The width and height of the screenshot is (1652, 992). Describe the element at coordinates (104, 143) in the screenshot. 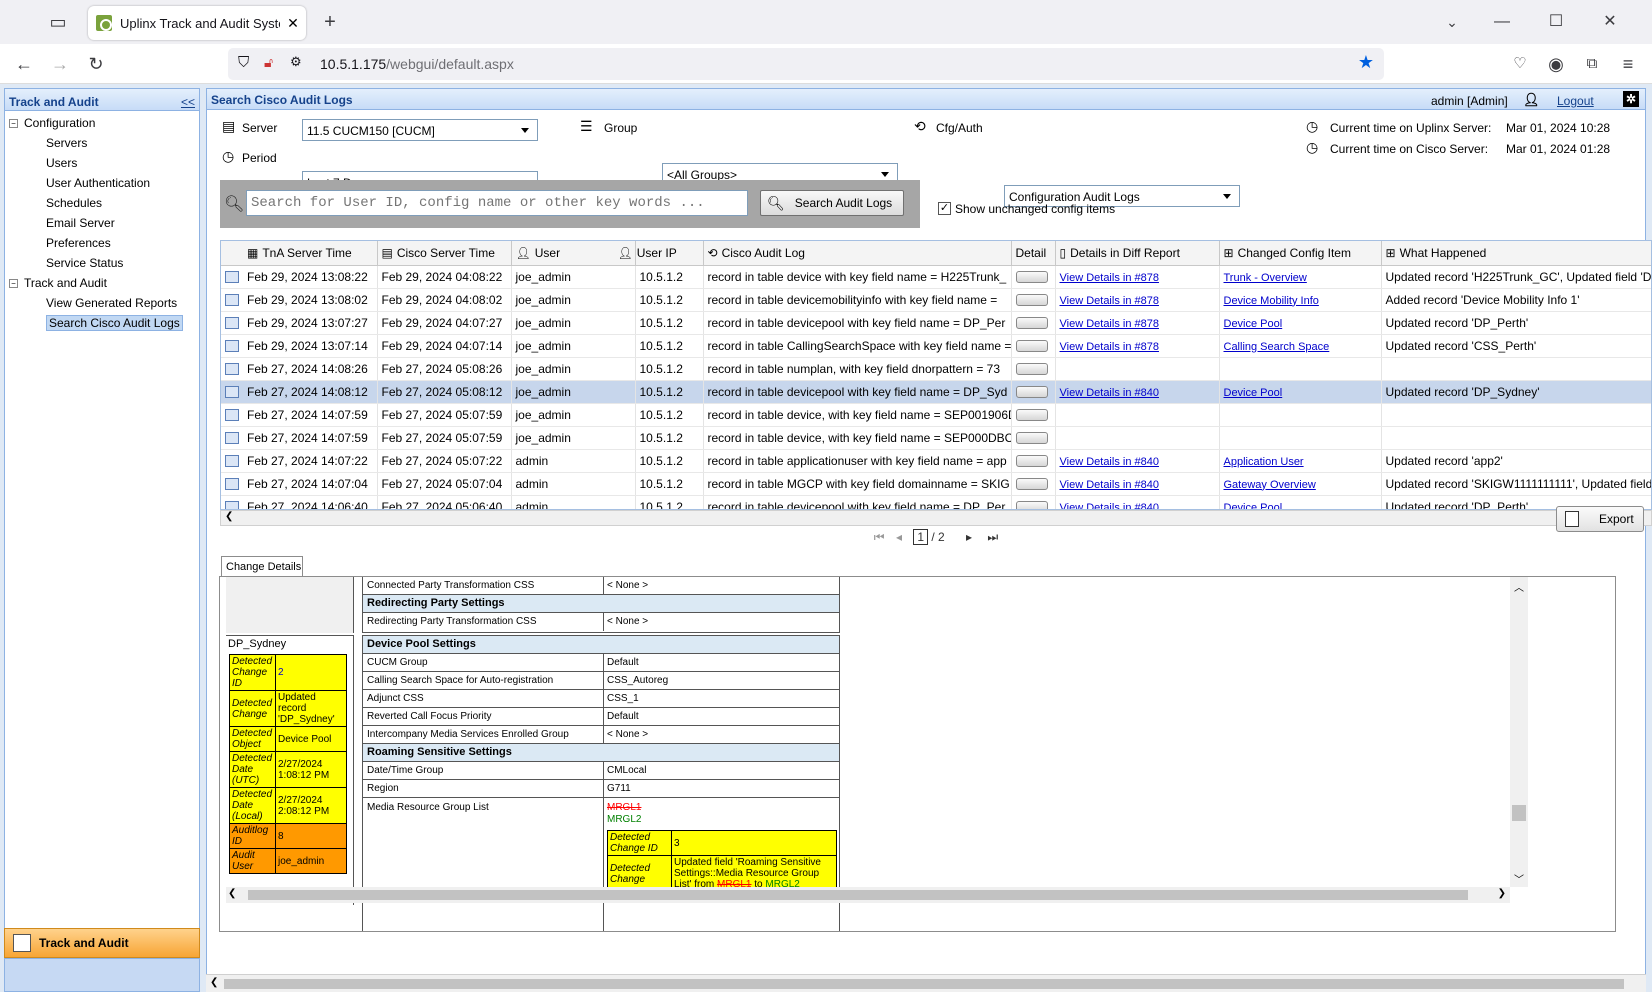

I see `tree-item-servers: Servers` at that location.